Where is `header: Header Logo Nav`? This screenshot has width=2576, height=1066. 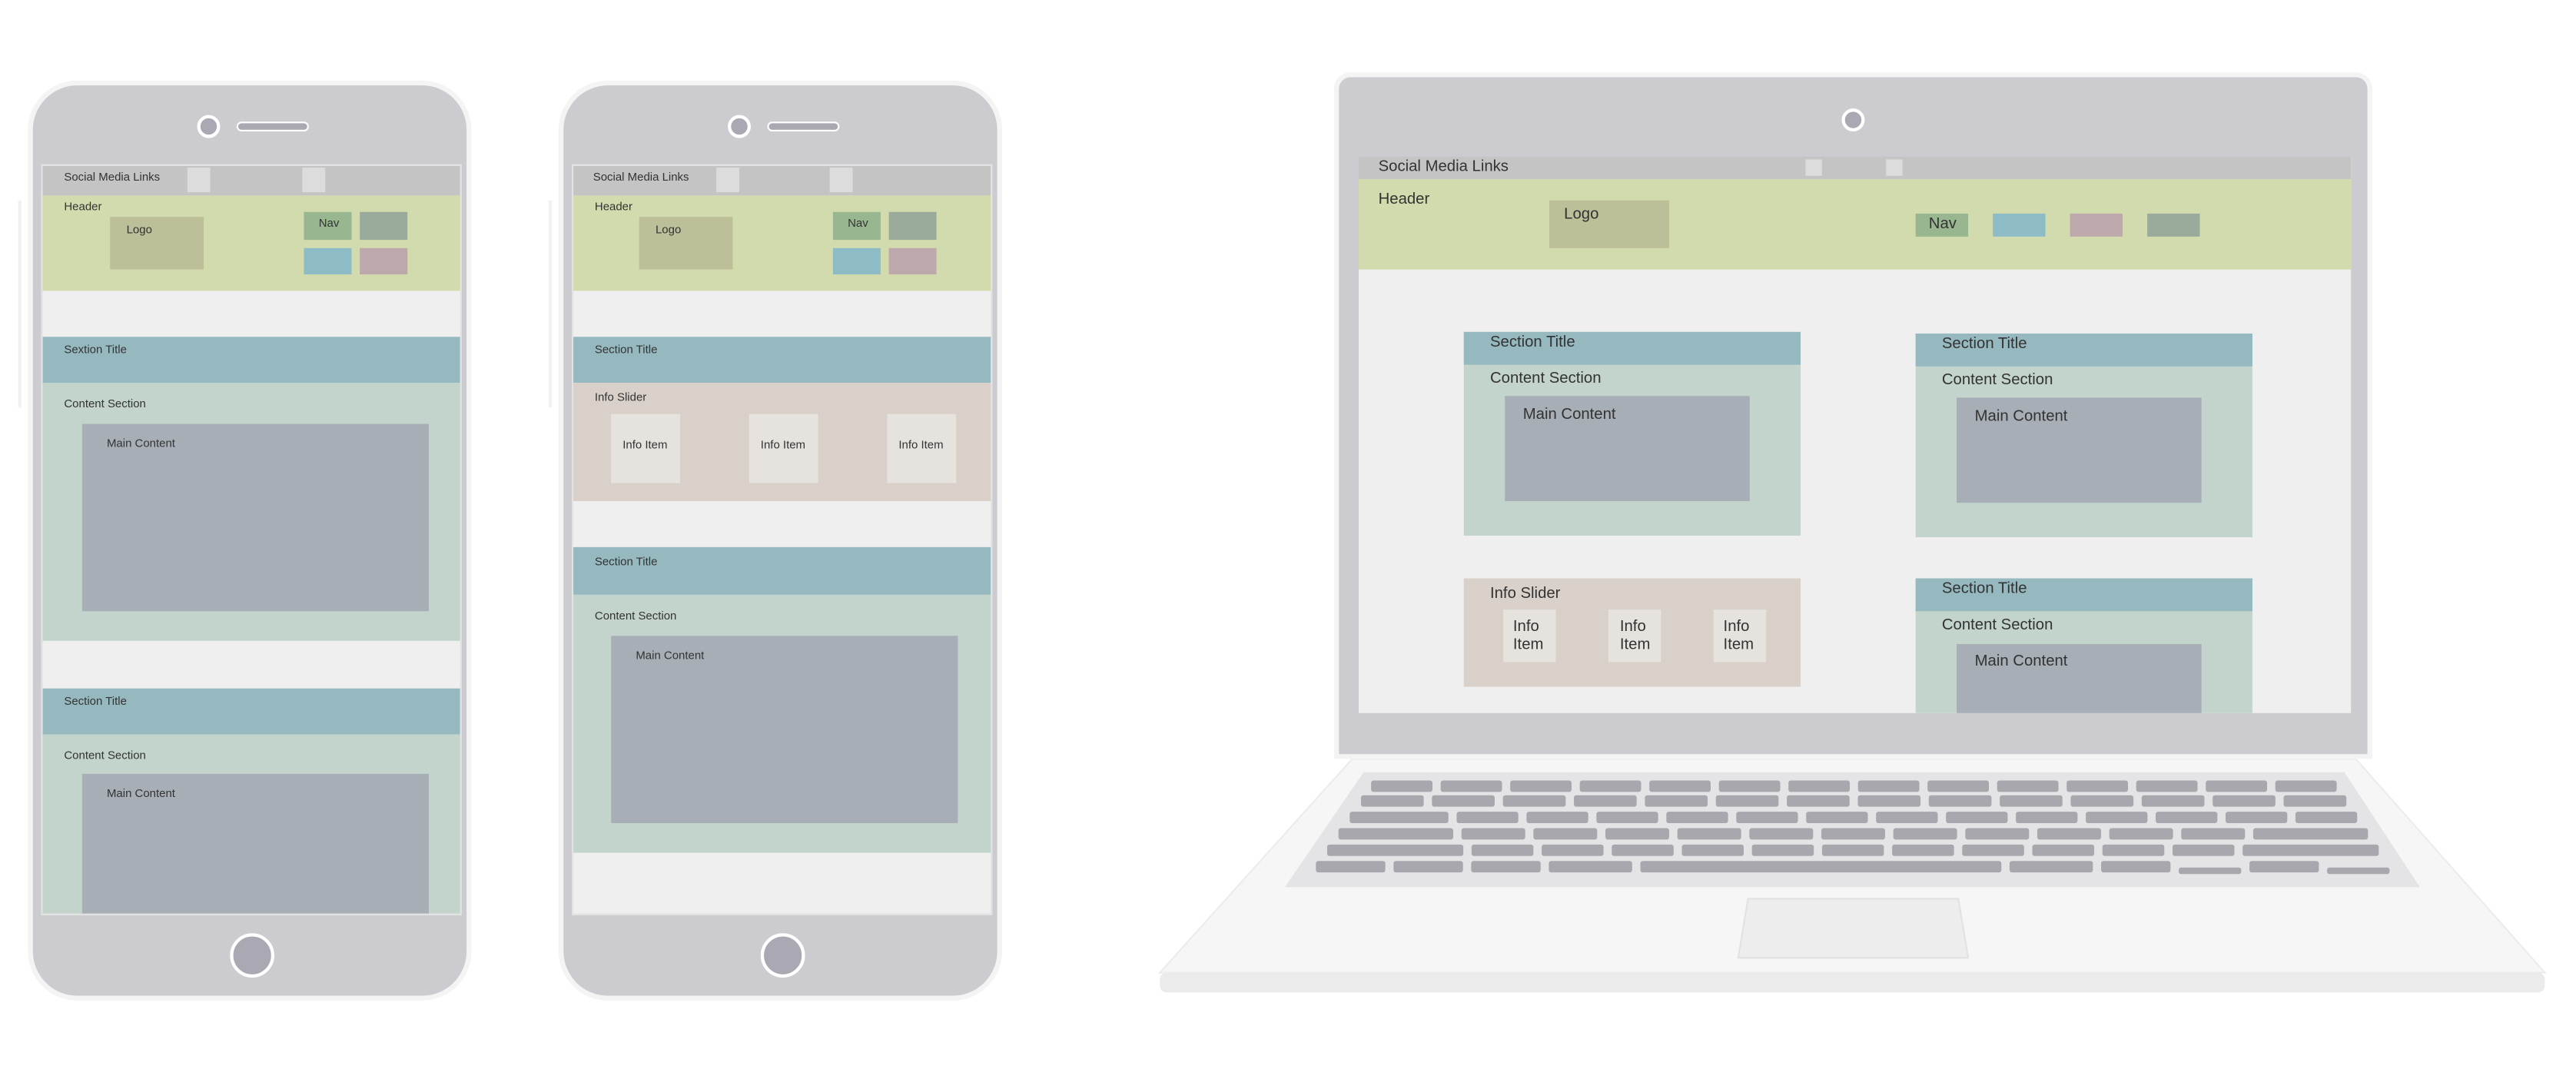 header: Header Logo Nav is located at coordinates (1855, 224).